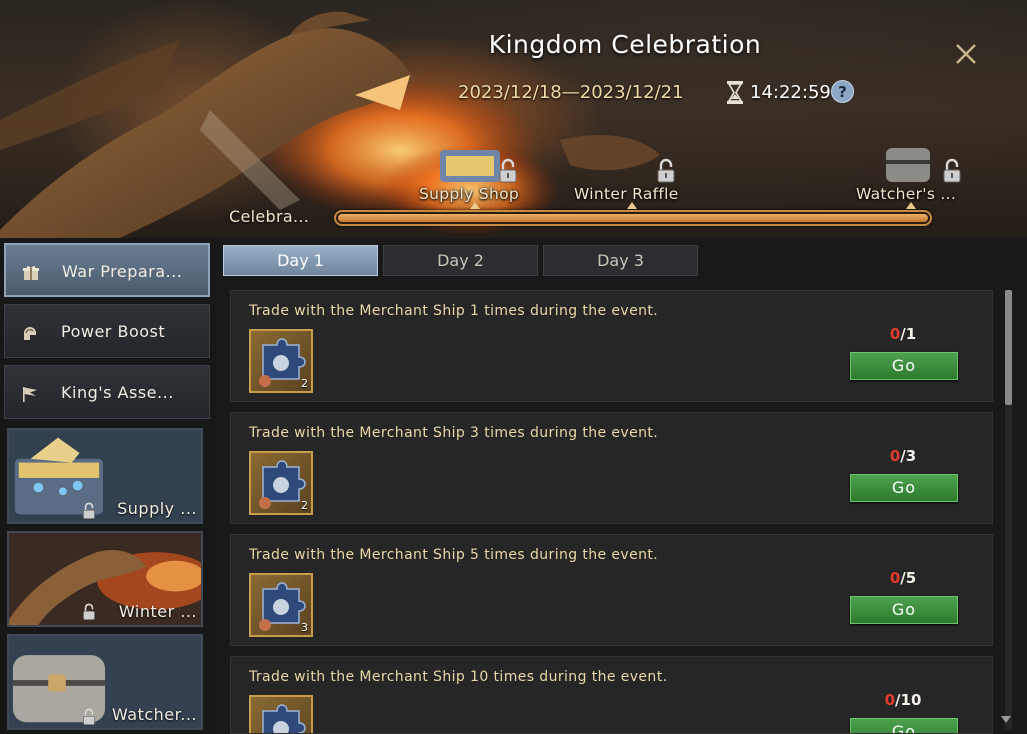 The width and height of the screenshot is (1027, 734). What do you see at coordinates (113, 331) in the screenshot?
I see `sidebar-item-label: Power Boost` at bounding box center [113, 331].